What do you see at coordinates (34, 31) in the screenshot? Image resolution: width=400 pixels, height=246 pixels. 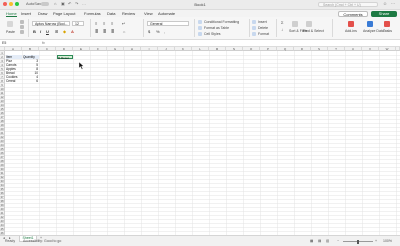 I see `bold-button: B` at bounding box center [34, 31].